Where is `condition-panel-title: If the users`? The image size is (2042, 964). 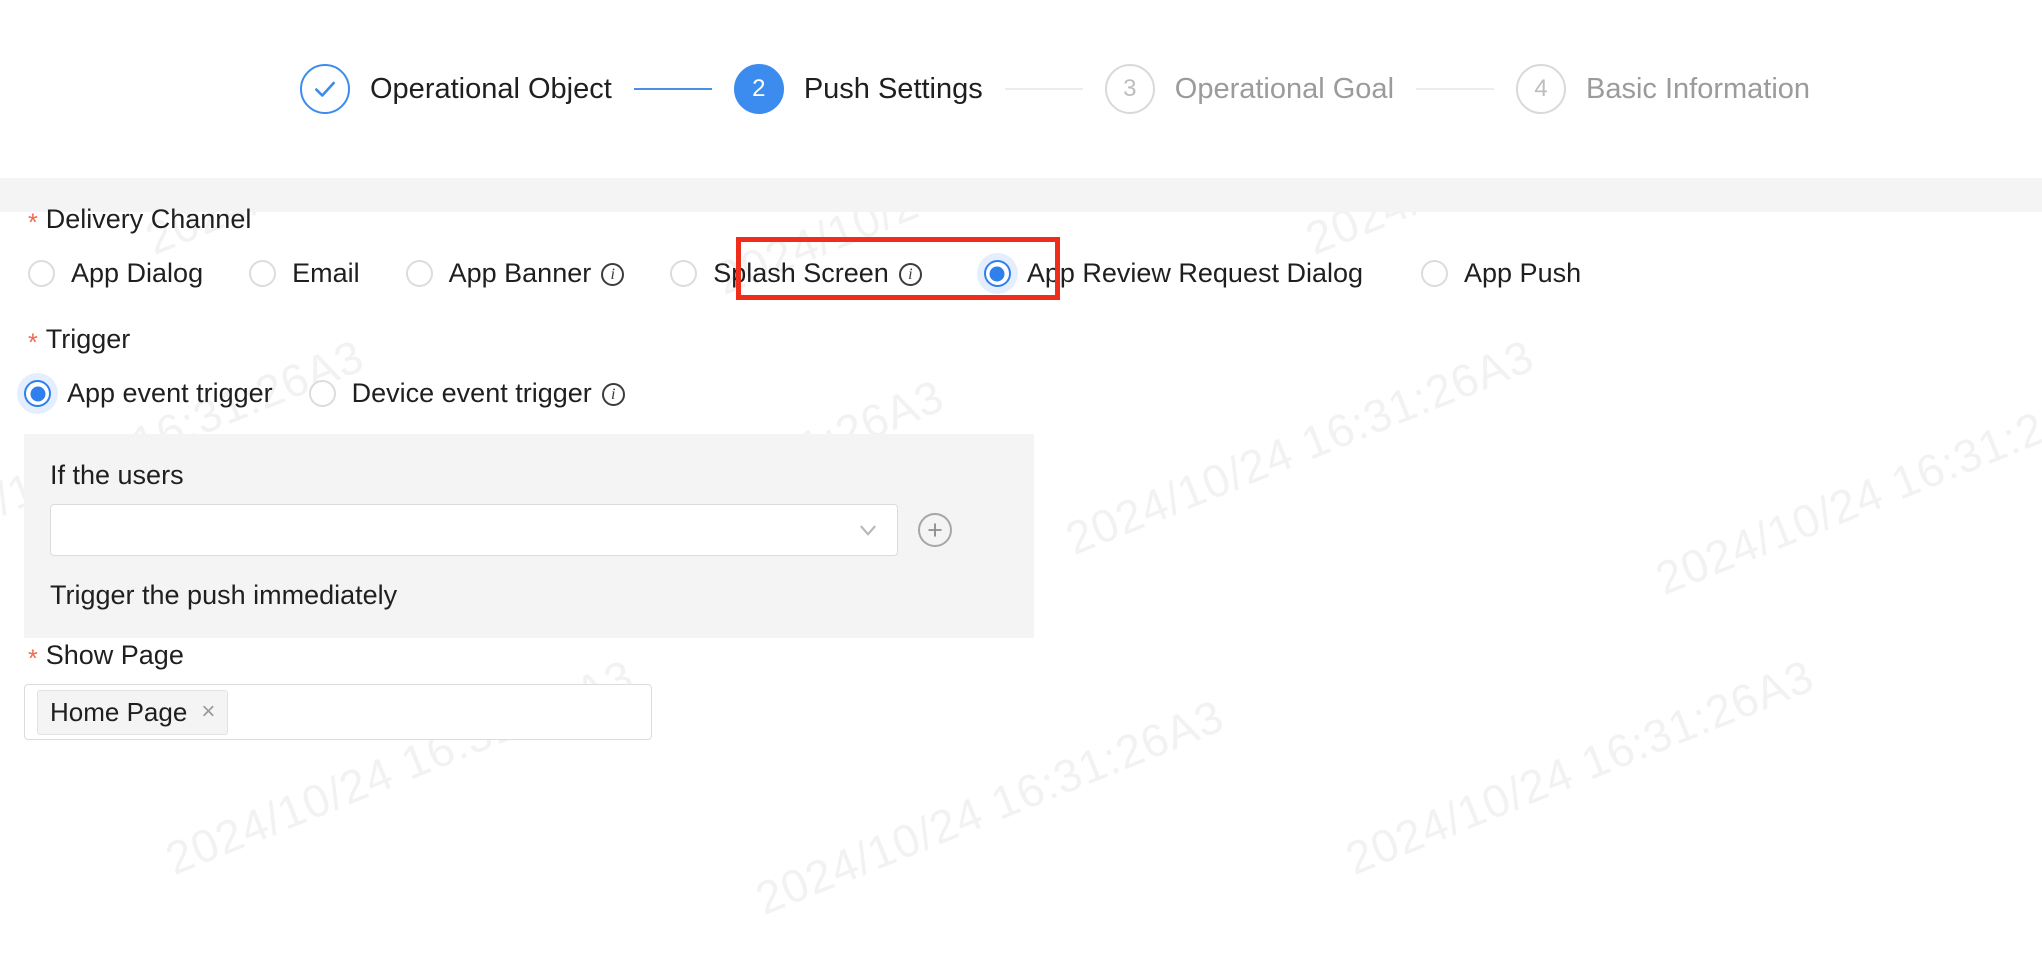 condition-panel-title: If the users is located at coordinates (117, 475).